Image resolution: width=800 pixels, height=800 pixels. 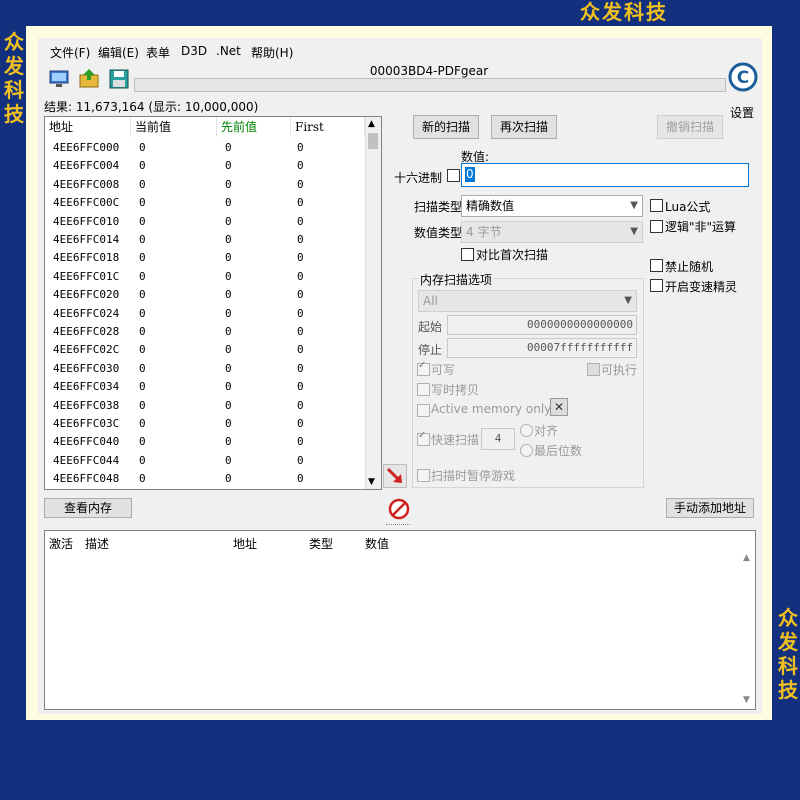 I want to click on column-previous-value: 先前值, so click(x=254, y=127).